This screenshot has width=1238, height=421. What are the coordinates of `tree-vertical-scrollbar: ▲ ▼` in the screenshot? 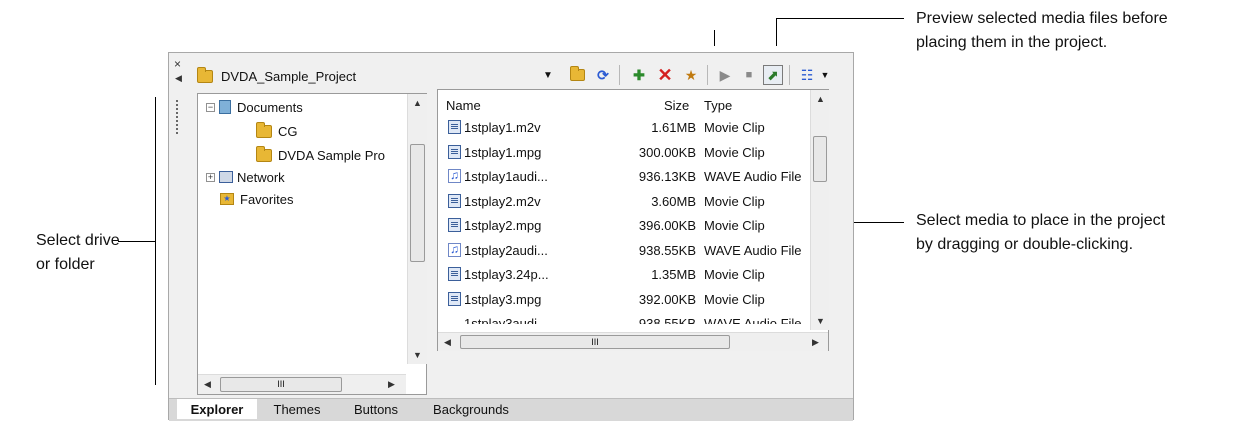 It's located at (417, 229).